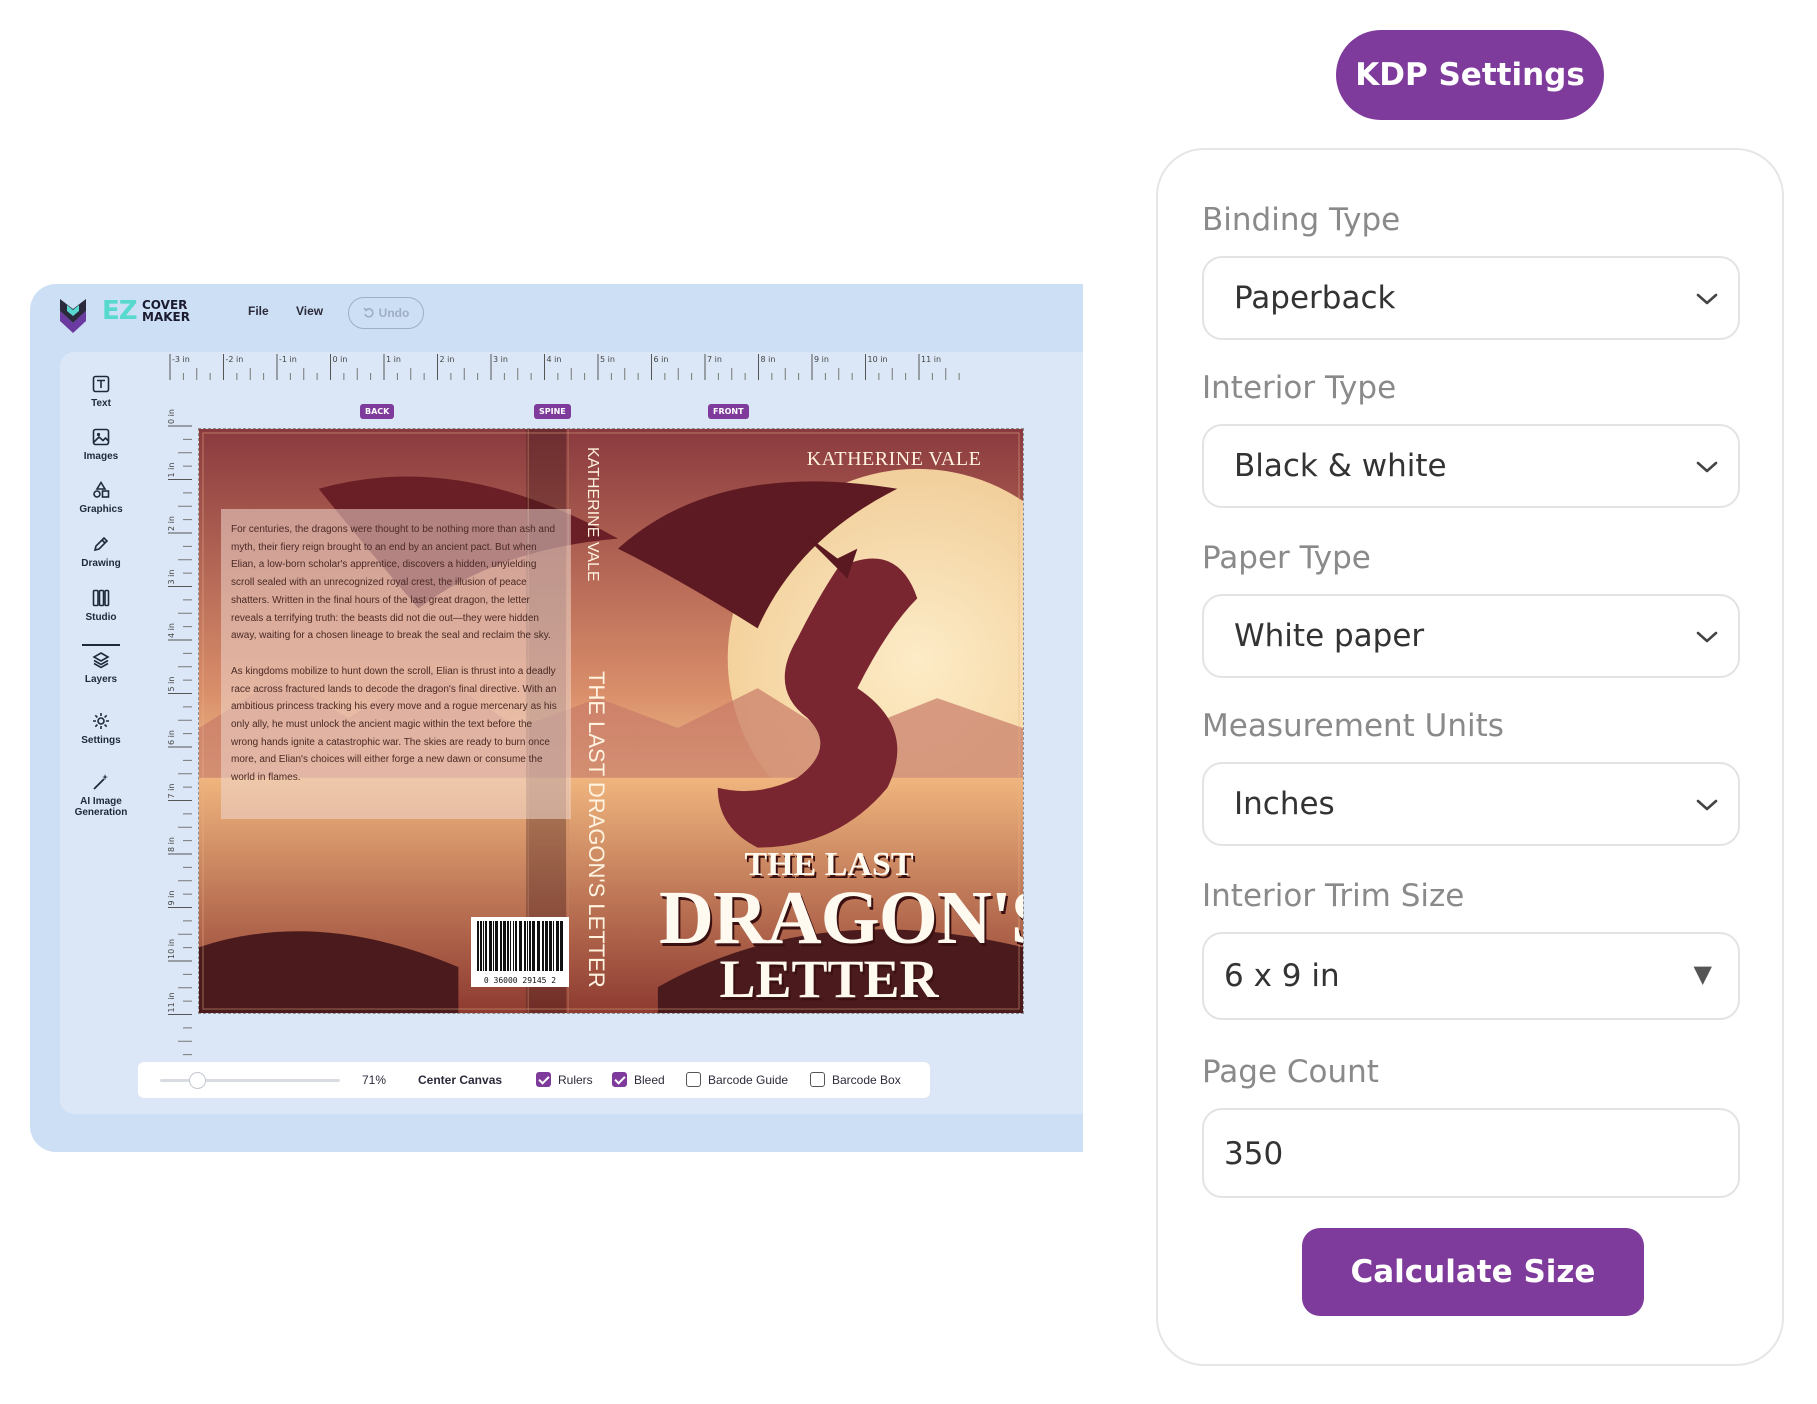  Describe the element at coordinates (1471, 466) in the screenshot. I see `interior-type-select: Black & white` at that location.